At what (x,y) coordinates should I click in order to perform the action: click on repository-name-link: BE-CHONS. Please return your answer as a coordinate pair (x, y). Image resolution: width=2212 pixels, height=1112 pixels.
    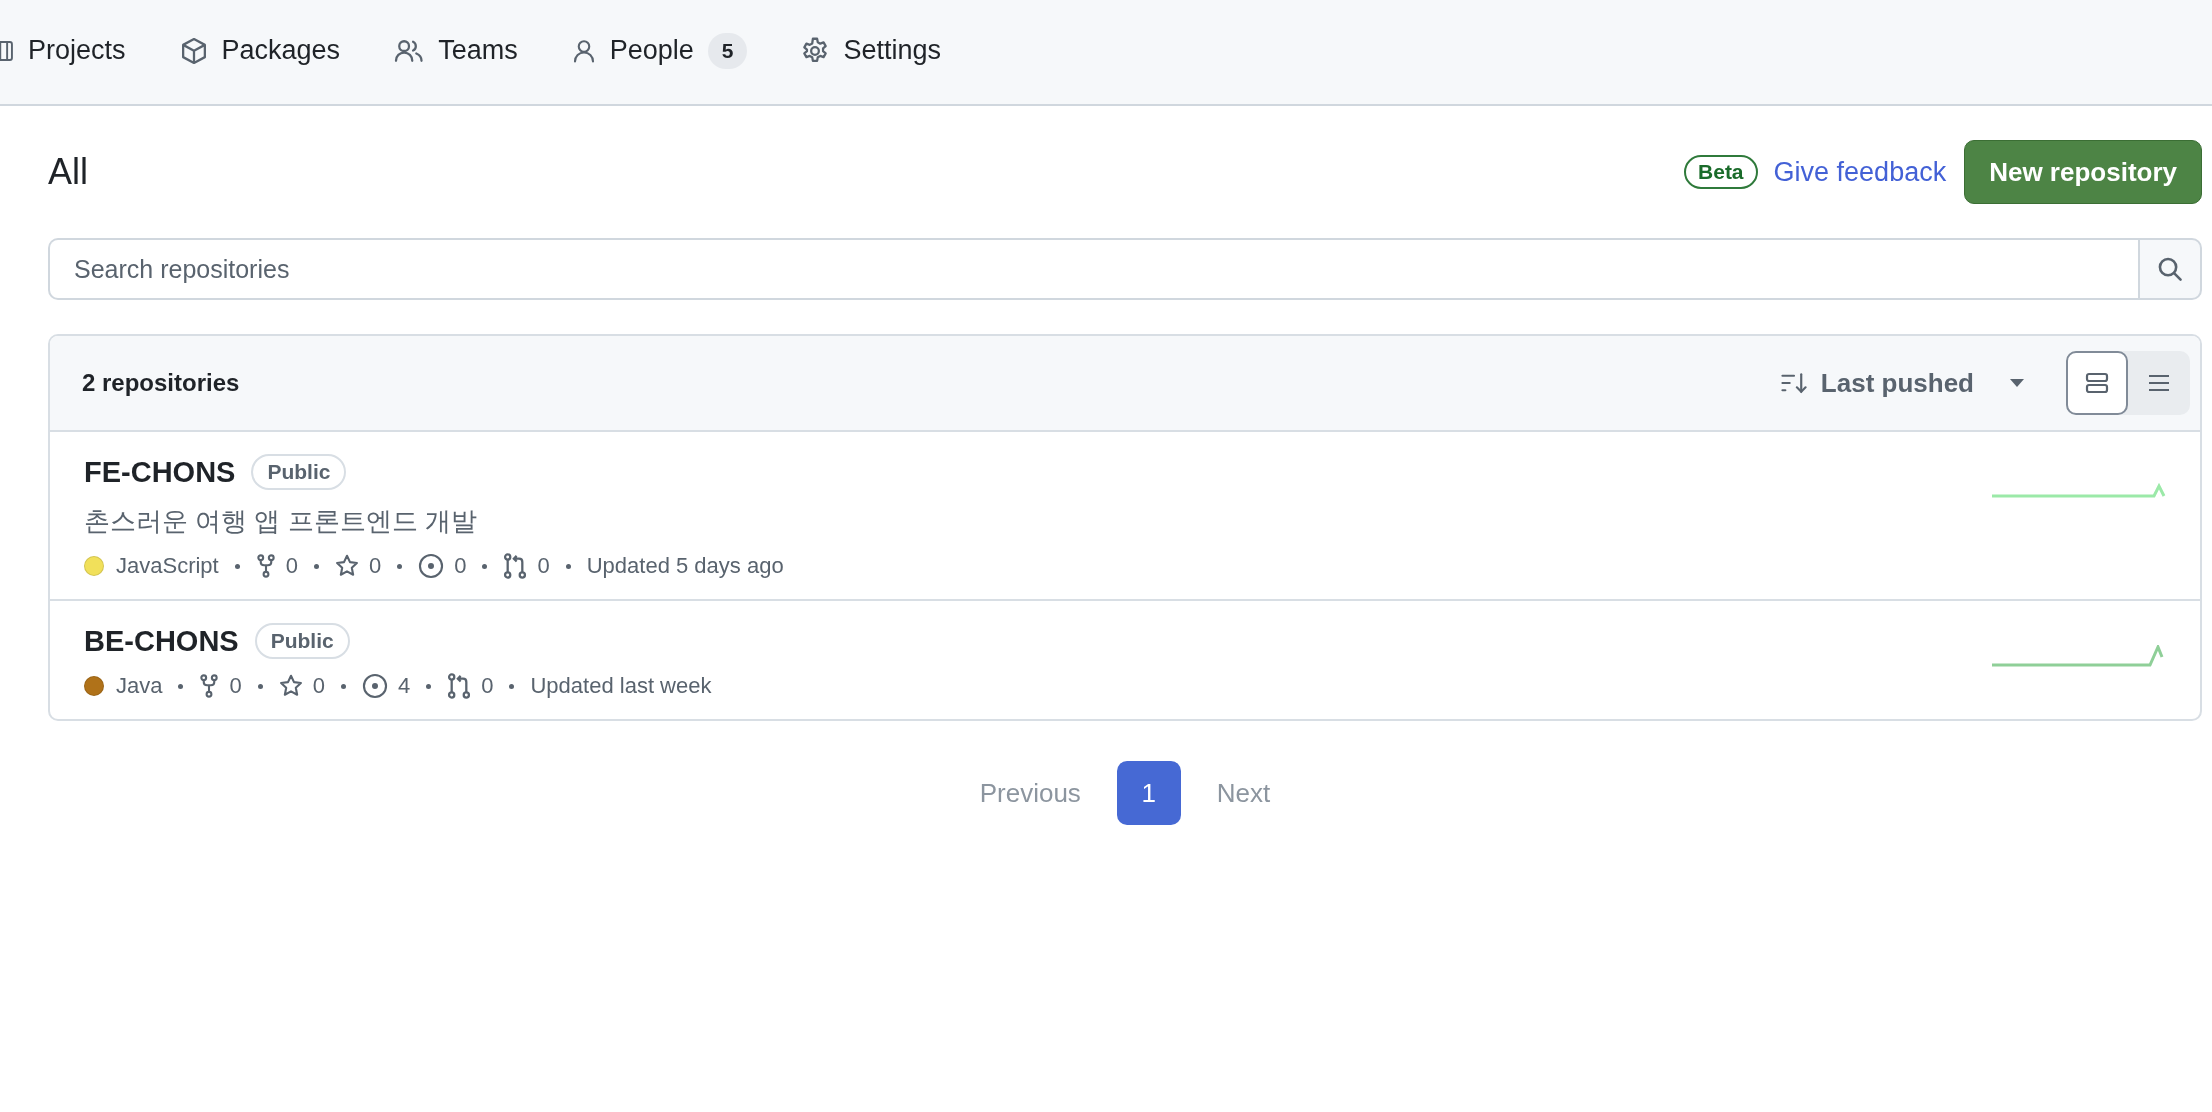
    Looking at the image, I should click on (161, 641).